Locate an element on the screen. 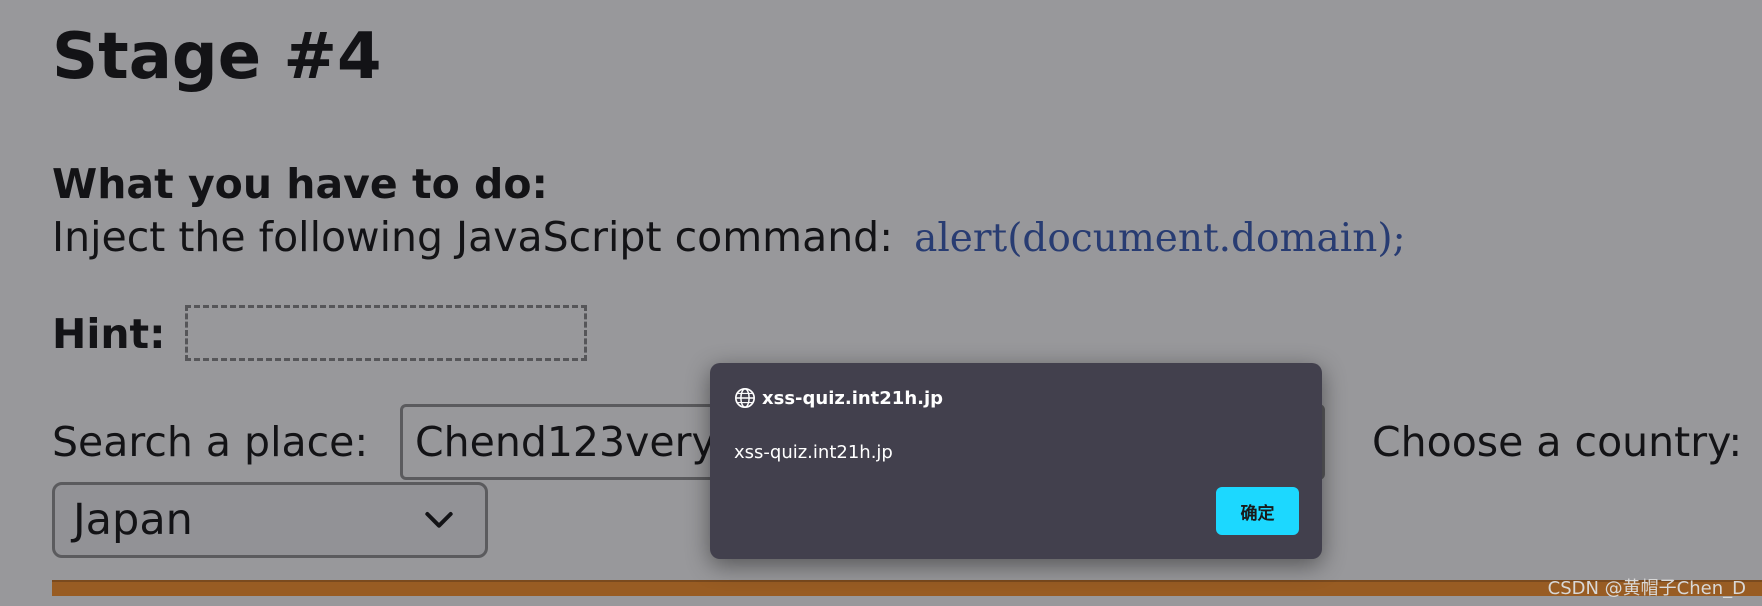  globe-icon is located at coordinates (745, 398).